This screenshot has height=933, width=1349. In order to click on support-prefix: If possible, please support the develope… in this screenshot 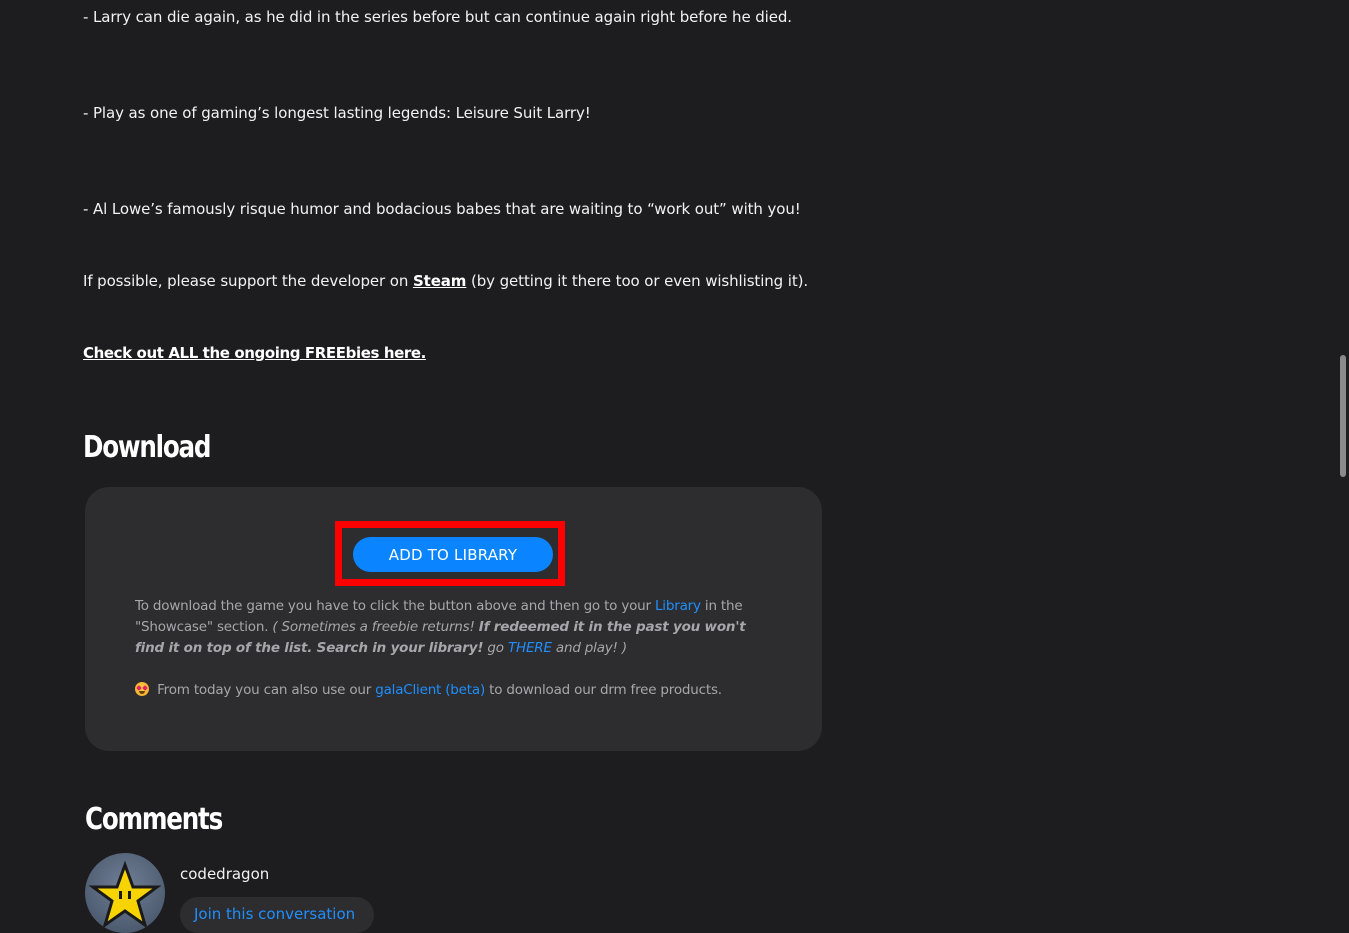, I will do `click(248, 281)`.